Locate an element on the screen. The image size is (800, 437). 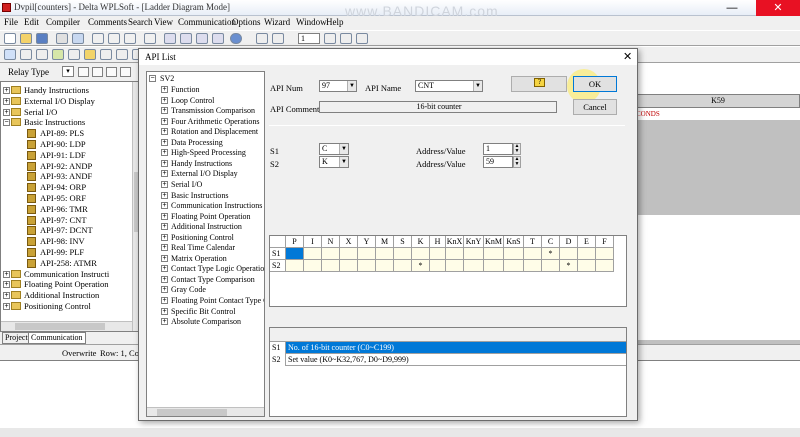
menu-compiler: Compiler is located at coordinates (63, 22).